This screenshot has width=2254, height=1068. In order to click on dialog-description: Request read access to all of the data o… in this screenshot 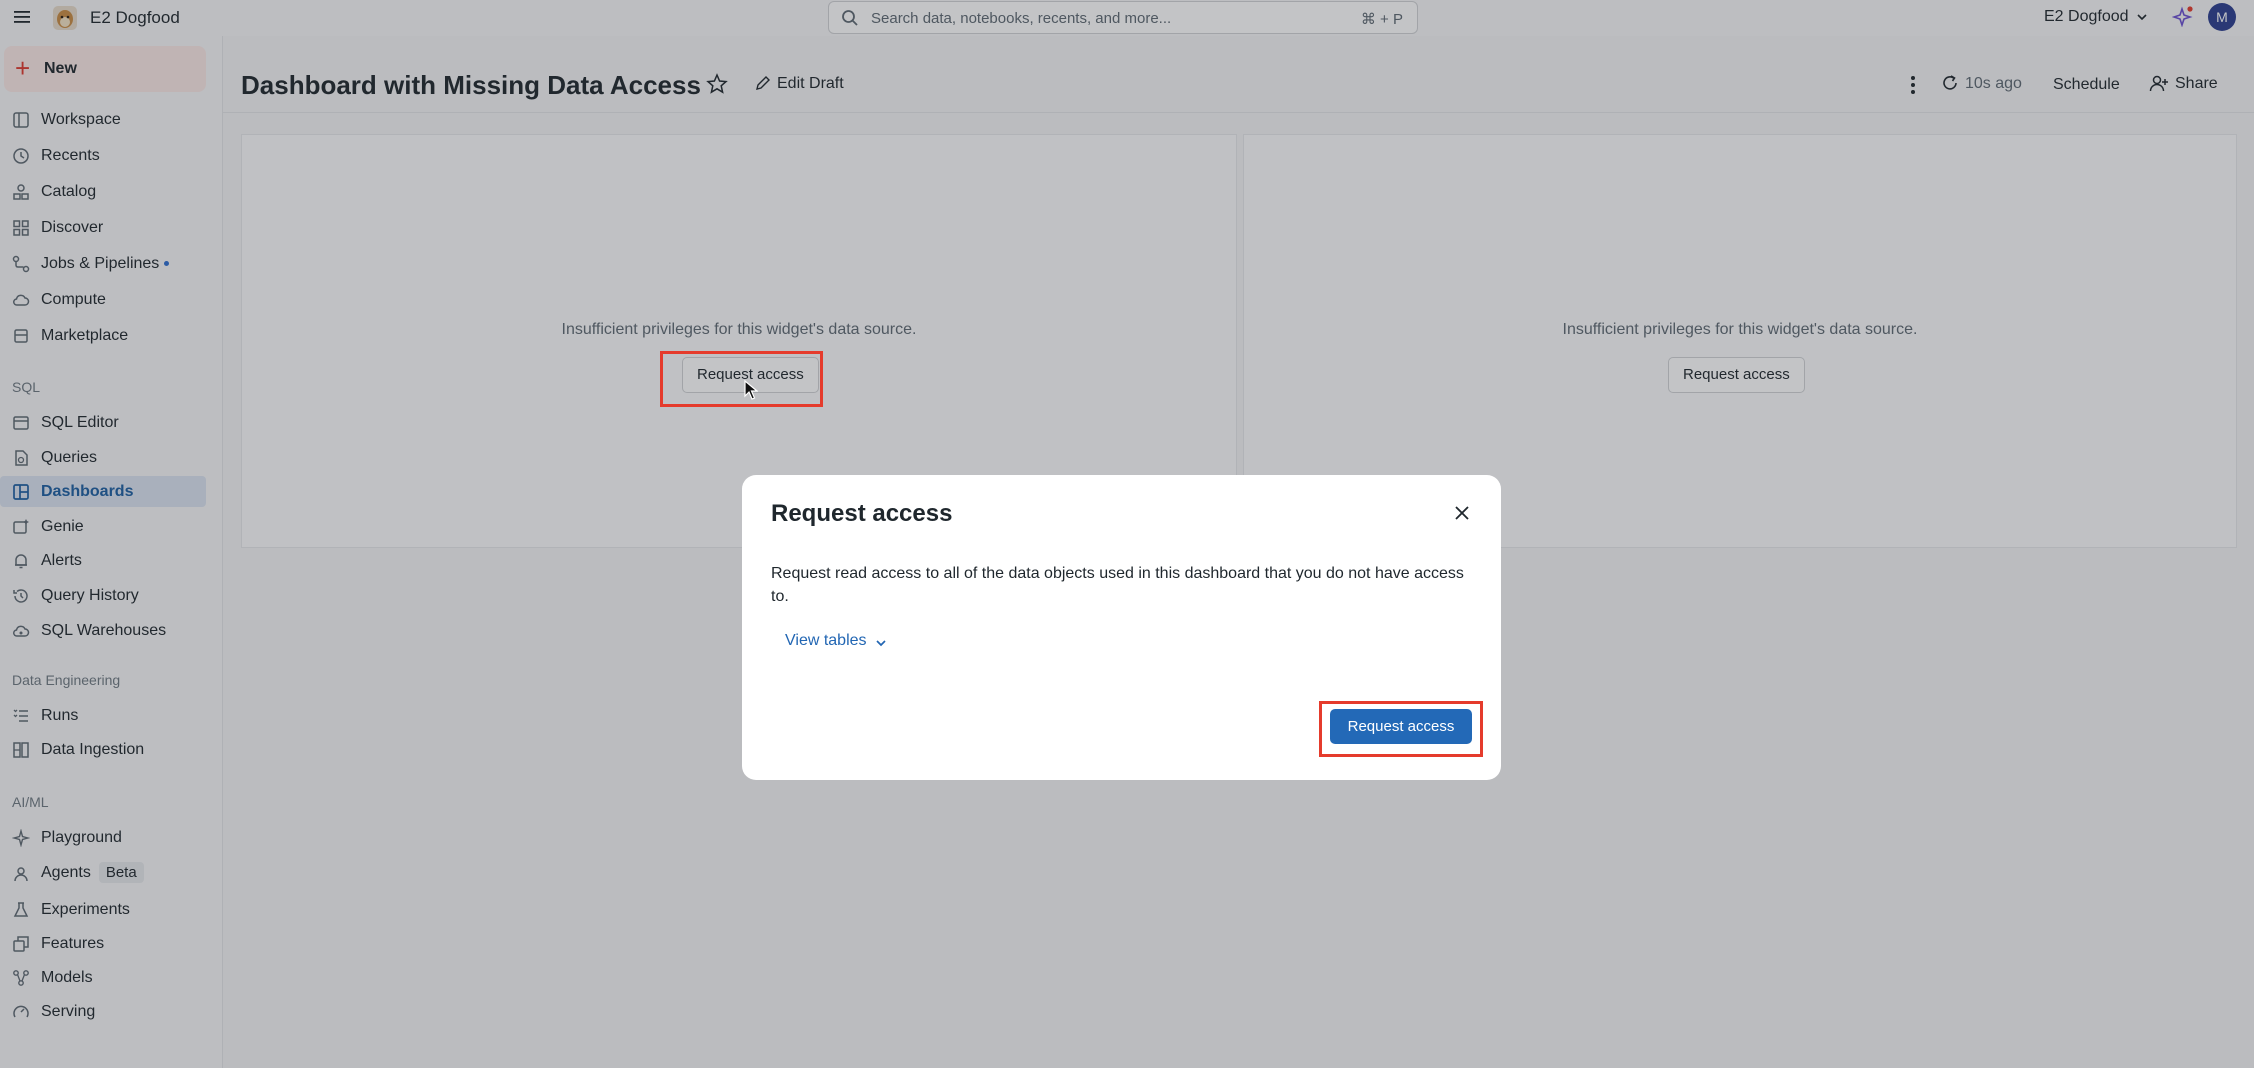, I will do `click(1117, 585)`.